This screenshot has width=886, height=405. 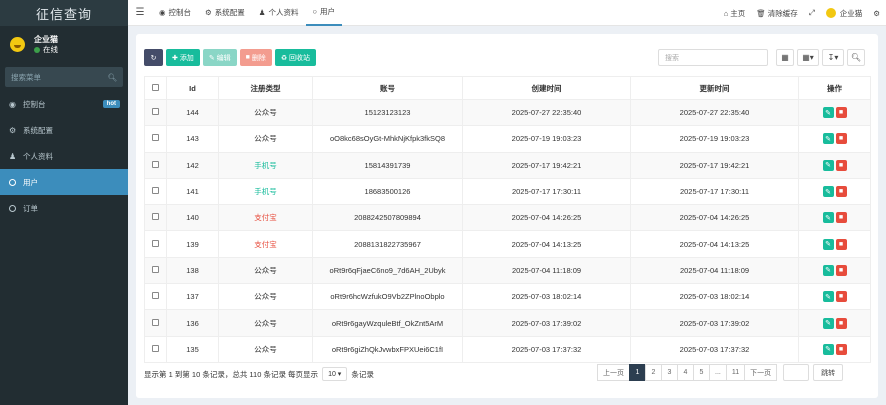 I want to click on page-button: 11, so click(x=735, y=372).